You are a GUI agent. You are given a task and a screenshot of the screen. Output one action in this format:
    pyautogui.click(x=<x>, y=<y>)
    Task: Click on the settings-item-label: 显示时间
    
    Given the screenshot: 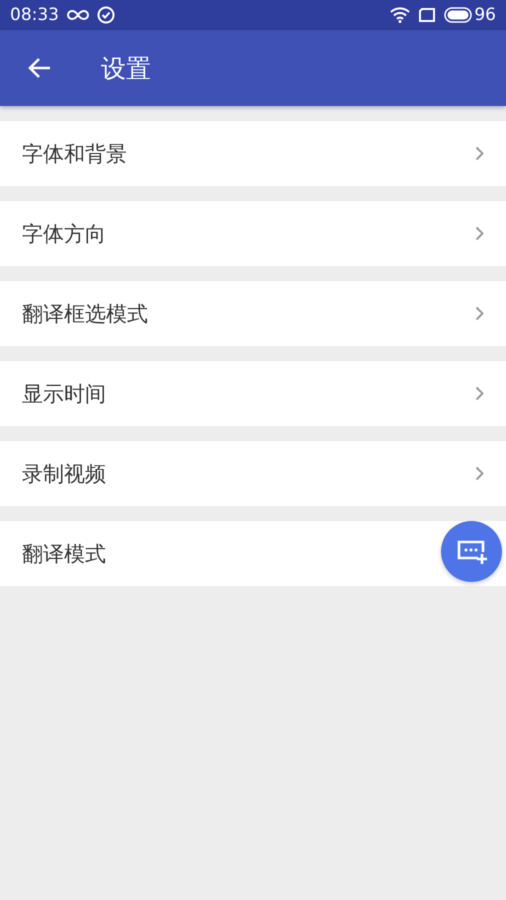 What is the action you would take?
    pyautogui.click(x=64, y=394)
    